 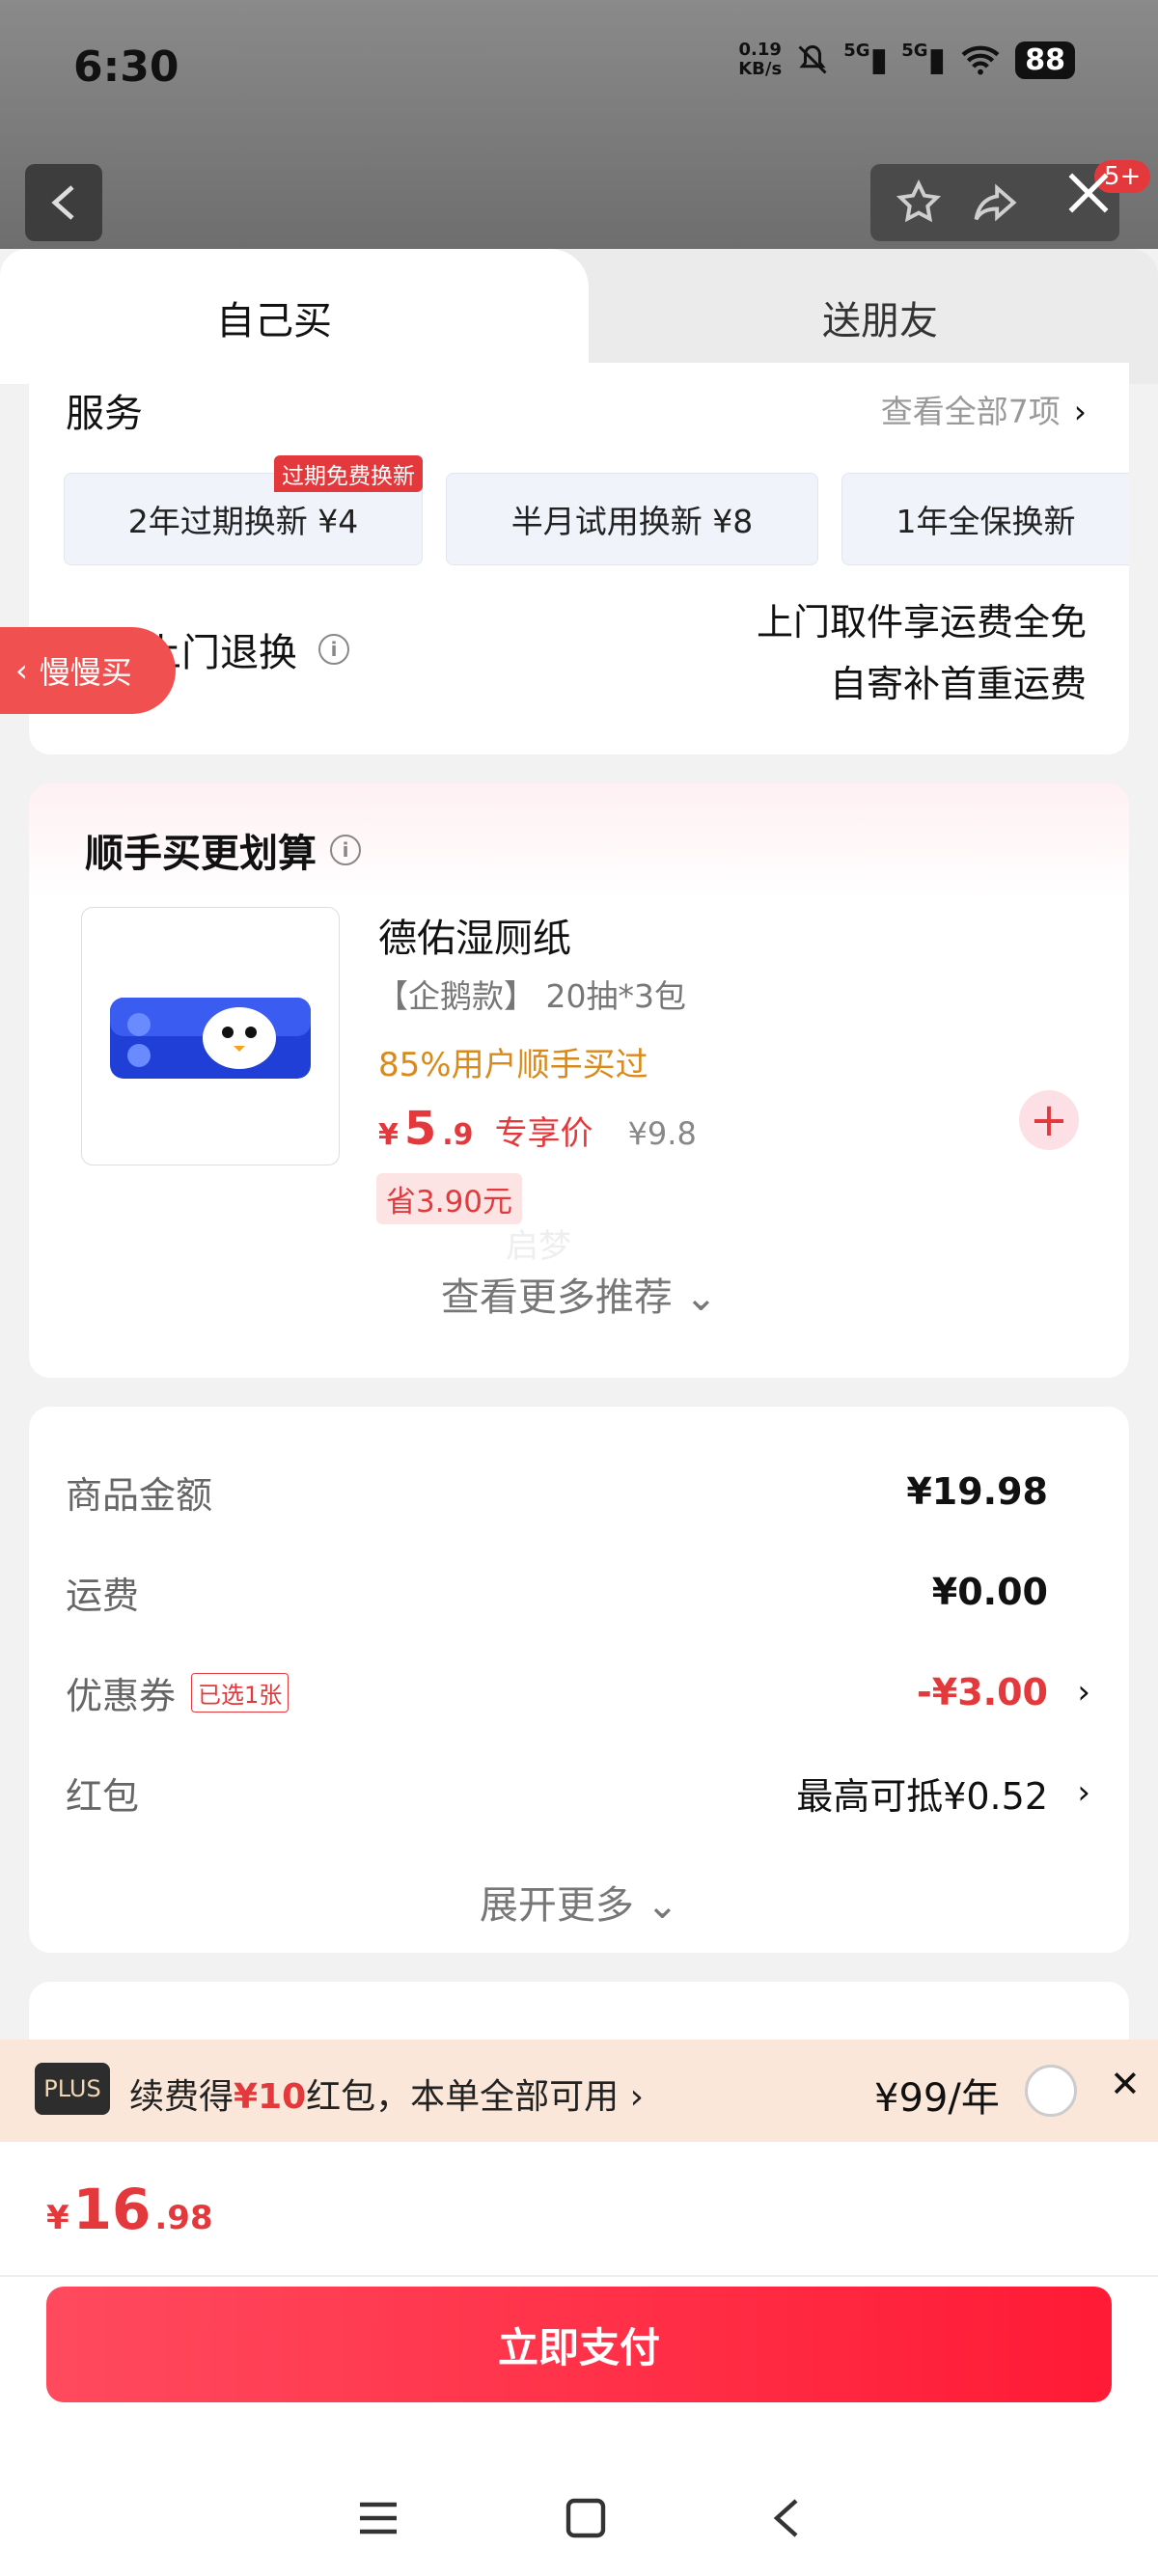 I want to click on coupon-row: 优惠券 已选1张 -¥3.00 ›, so click(x=578, y=1692).